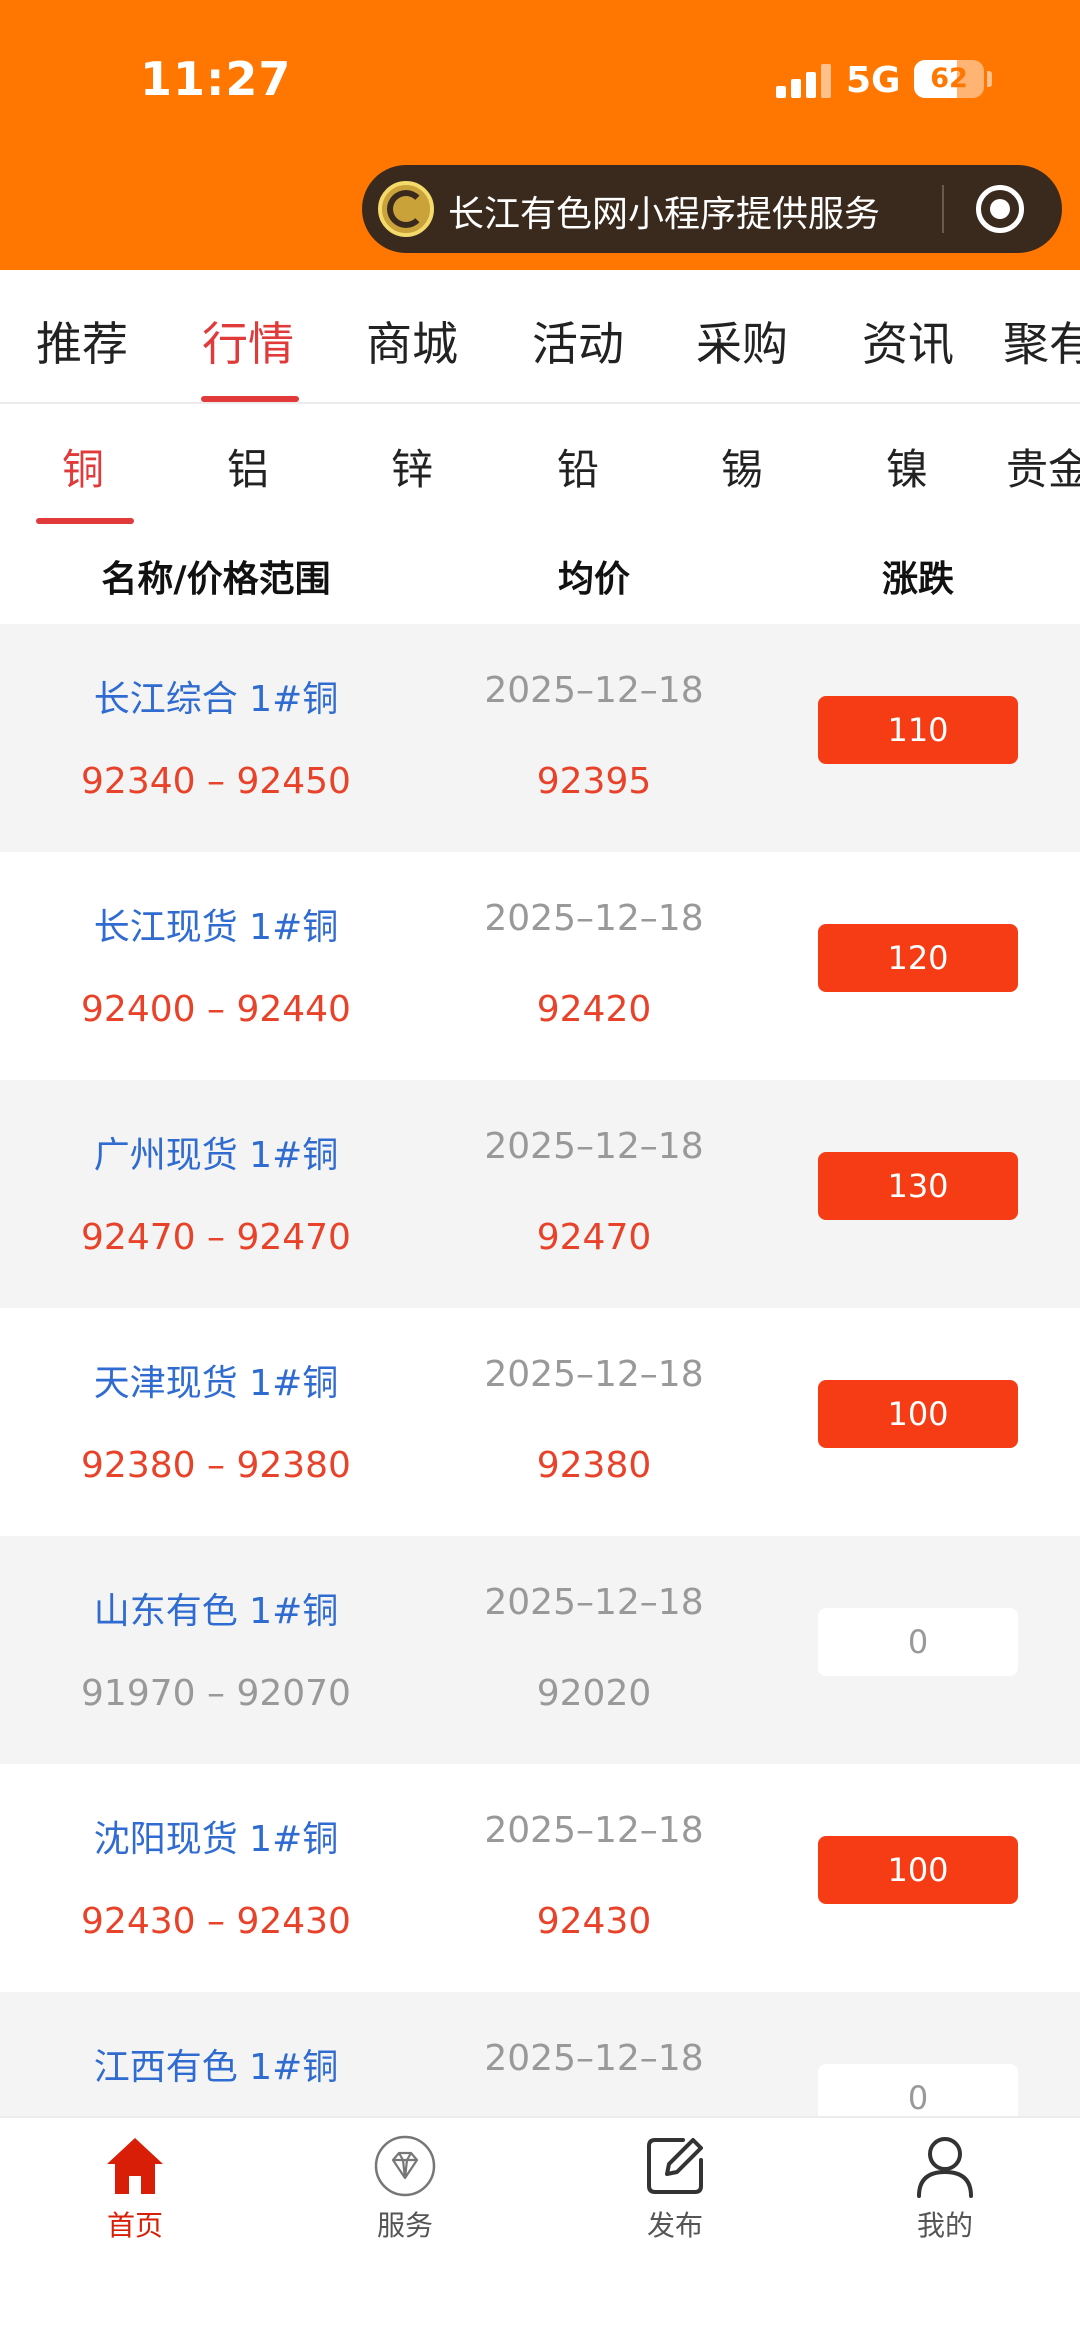  What do you see at coordinates (907, 466) in the screenshot?
I see `metal-tab-nickel: 镍` at bounding box center [907, 466].